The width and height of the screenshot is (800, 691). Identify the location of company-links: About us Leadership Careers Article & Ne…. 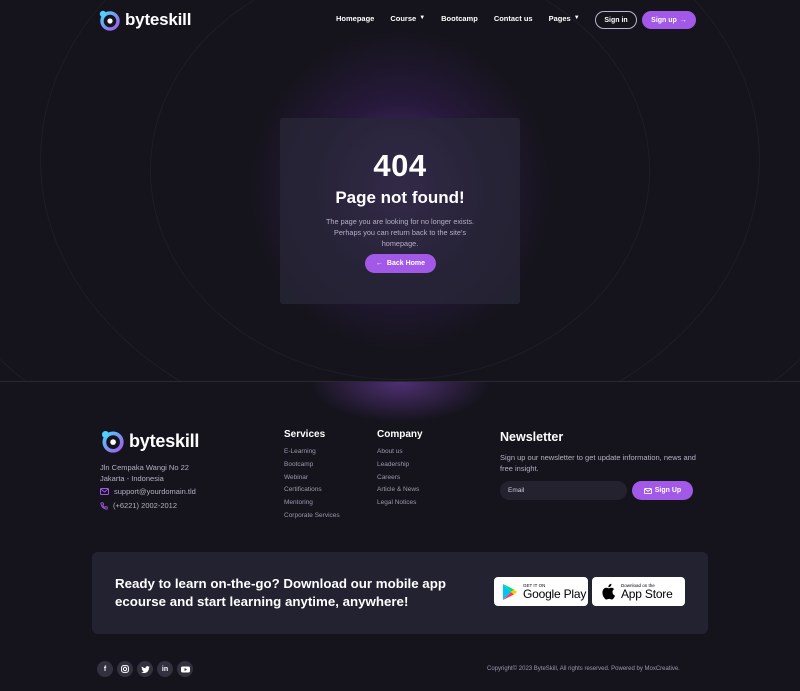
(398, 480).